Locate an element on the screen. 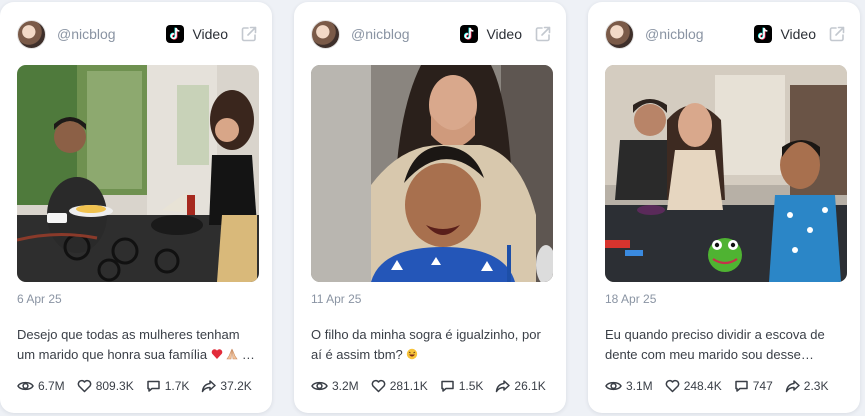  views-stat: 3.1M is located at coordinates (629, 386).